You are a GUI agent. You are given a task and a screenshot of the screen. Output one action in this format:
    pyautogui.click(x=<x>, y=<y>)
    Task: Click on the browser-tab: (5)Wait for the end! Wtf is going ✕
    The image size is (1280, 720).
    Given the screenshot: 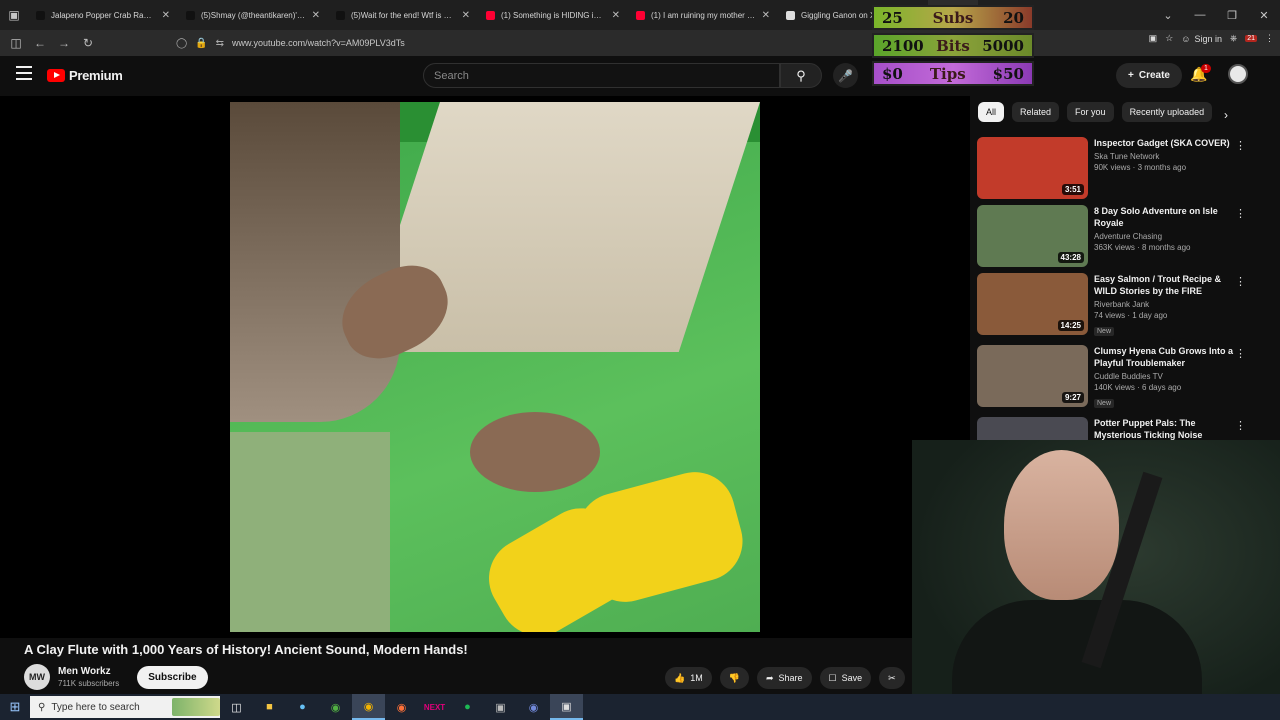 What is the action you would take?
    pyautogui.click(x=403, y=15)
    